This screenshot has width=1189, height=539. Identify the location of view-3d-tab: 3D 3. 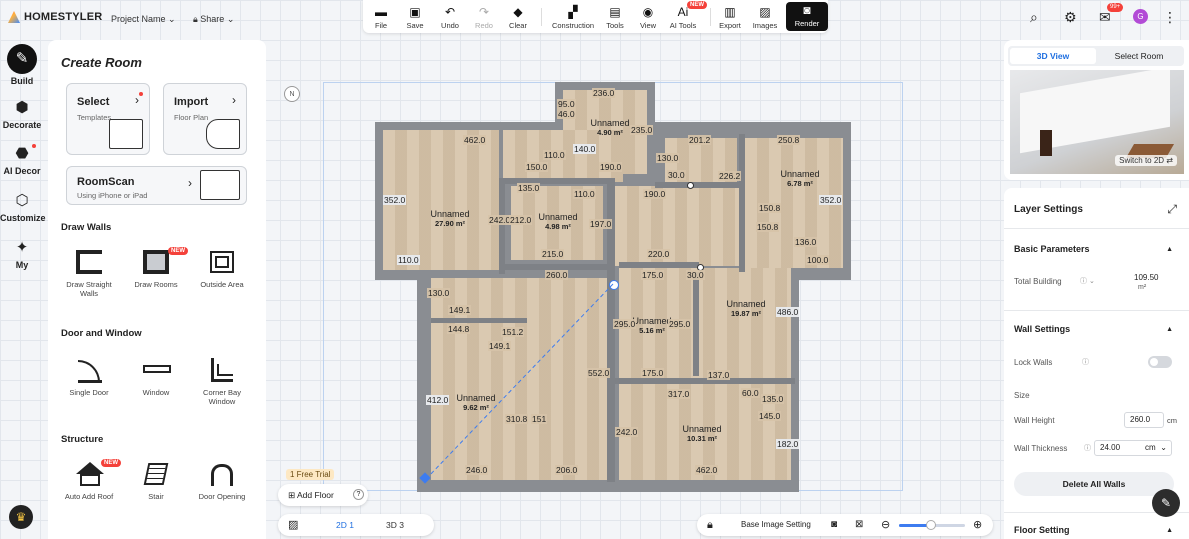
(395, 525).